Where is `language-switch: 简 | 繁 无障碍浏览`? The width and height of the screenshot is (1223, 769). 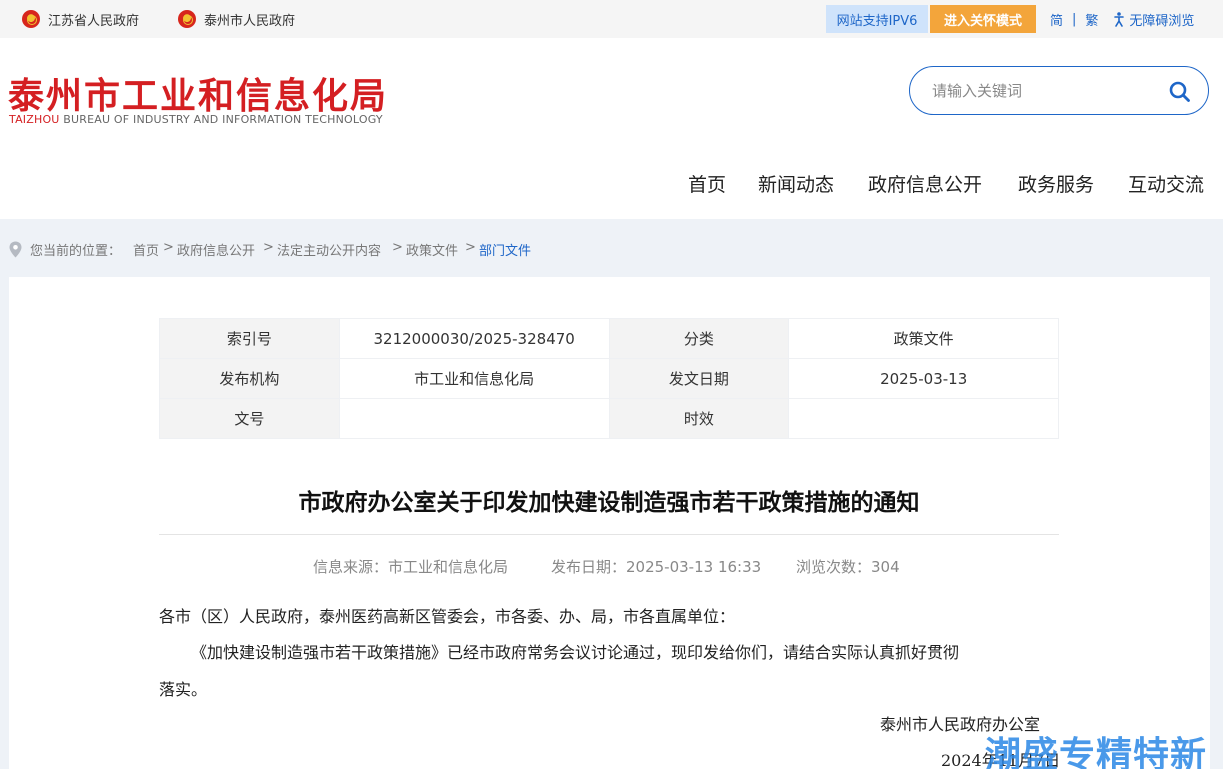
language-switch: 简 | 繁 无障碍浏览 is located at coordinates (1122, 19).